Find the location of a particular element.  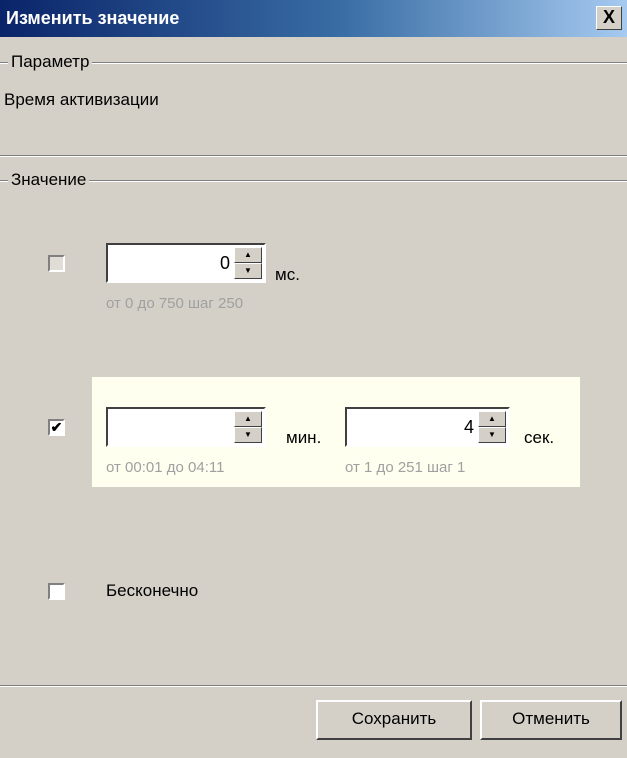

minutes-spinbox: ▲ ▼ is located at coordinates (186, 427).